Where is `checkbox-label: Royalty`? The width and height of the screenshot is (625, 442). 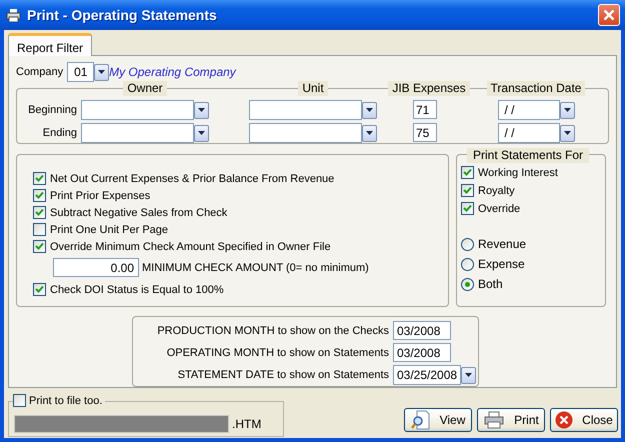 checkbox-label: Royalty is located at coordinates (496, 190).